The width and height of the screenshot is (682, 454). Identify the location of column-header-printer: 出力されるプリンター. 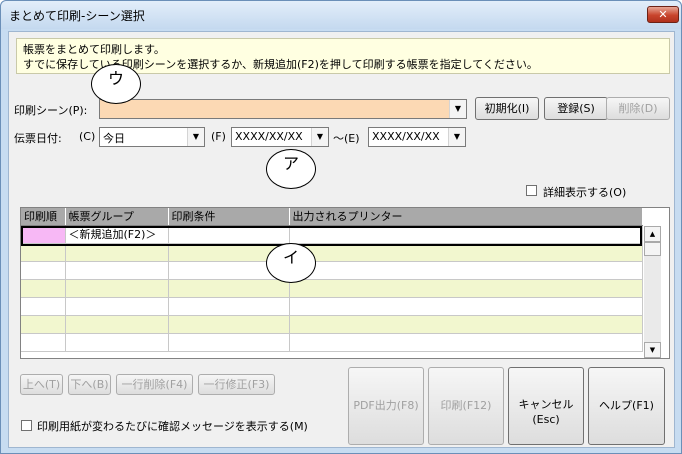
(466, 217).